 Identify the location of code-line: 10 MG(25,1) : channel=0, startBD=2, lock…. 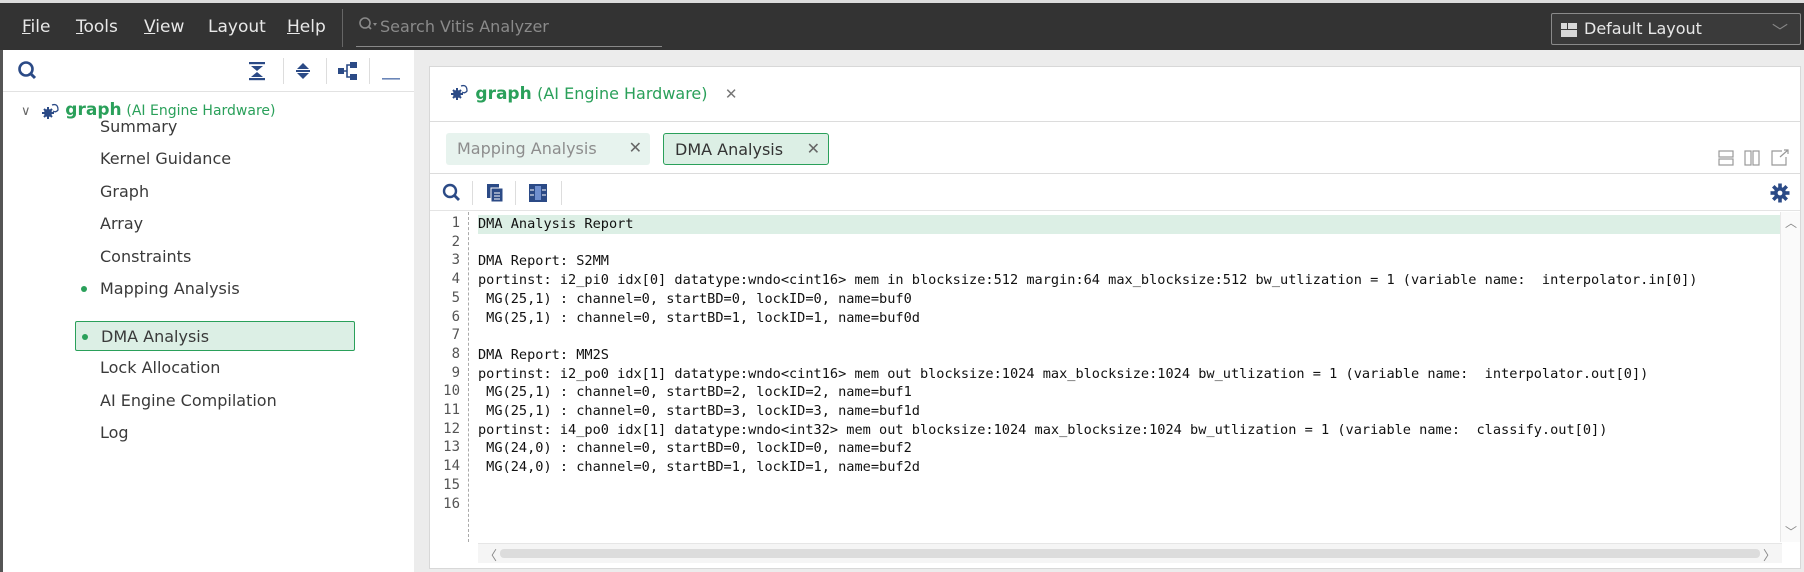
(1106, 392).